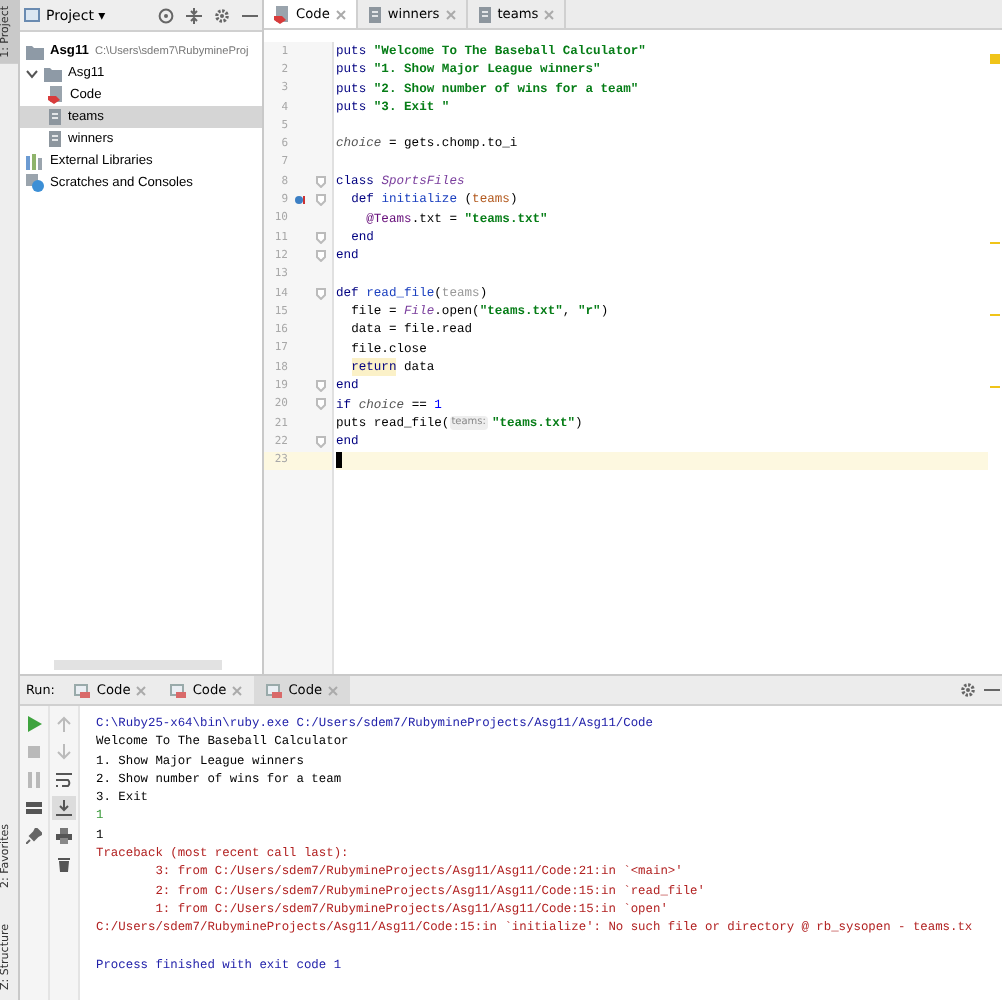  I want to click on window-icon, so click(32, 15).